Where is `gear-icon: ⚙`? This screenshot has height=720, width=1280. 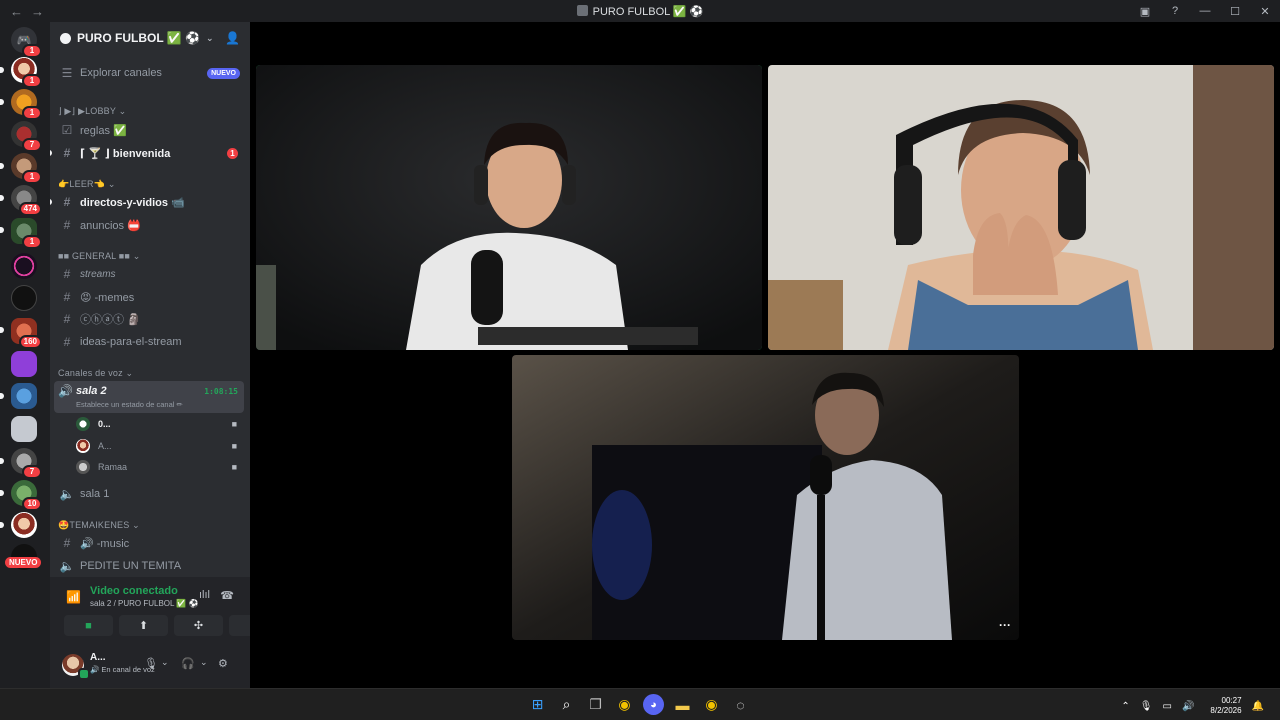
gear-icon: ⚙ is located at coordinates (223, 663).